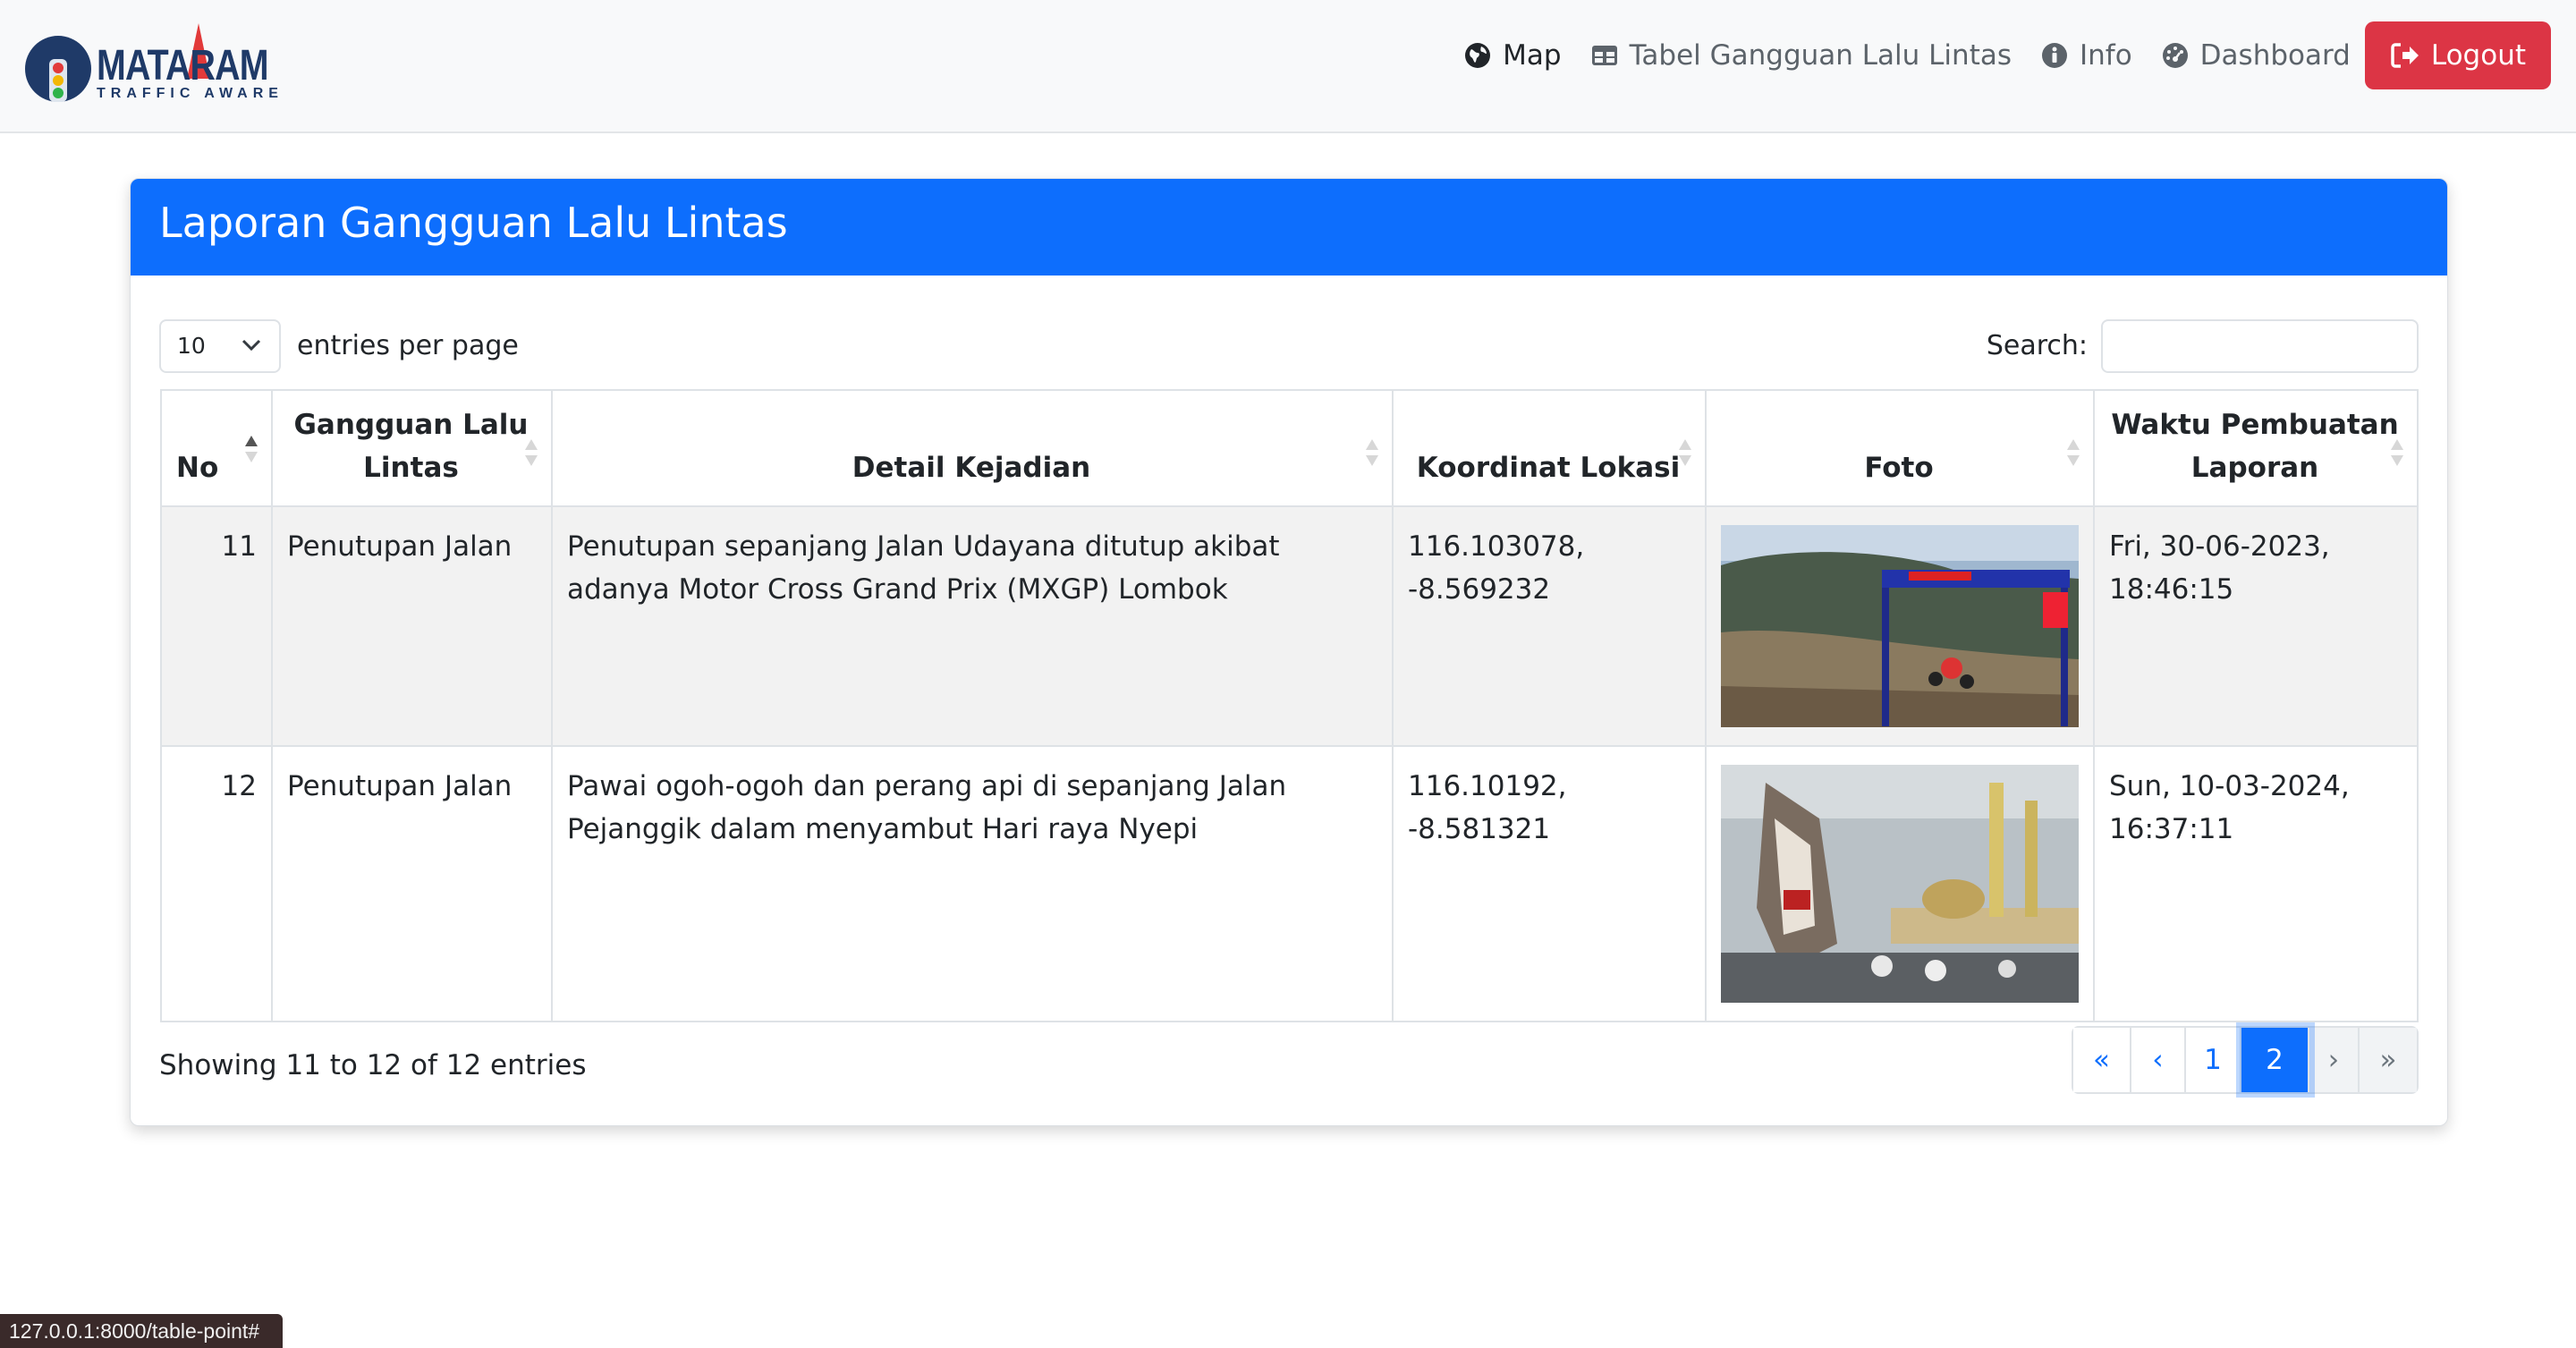 Image resolution: width=2576 pixels, height=1348 pixels. Describe the element at coordinates (971, 468) in the screenshot. I see `col-detail-label: Detail Kejadian` at that location.